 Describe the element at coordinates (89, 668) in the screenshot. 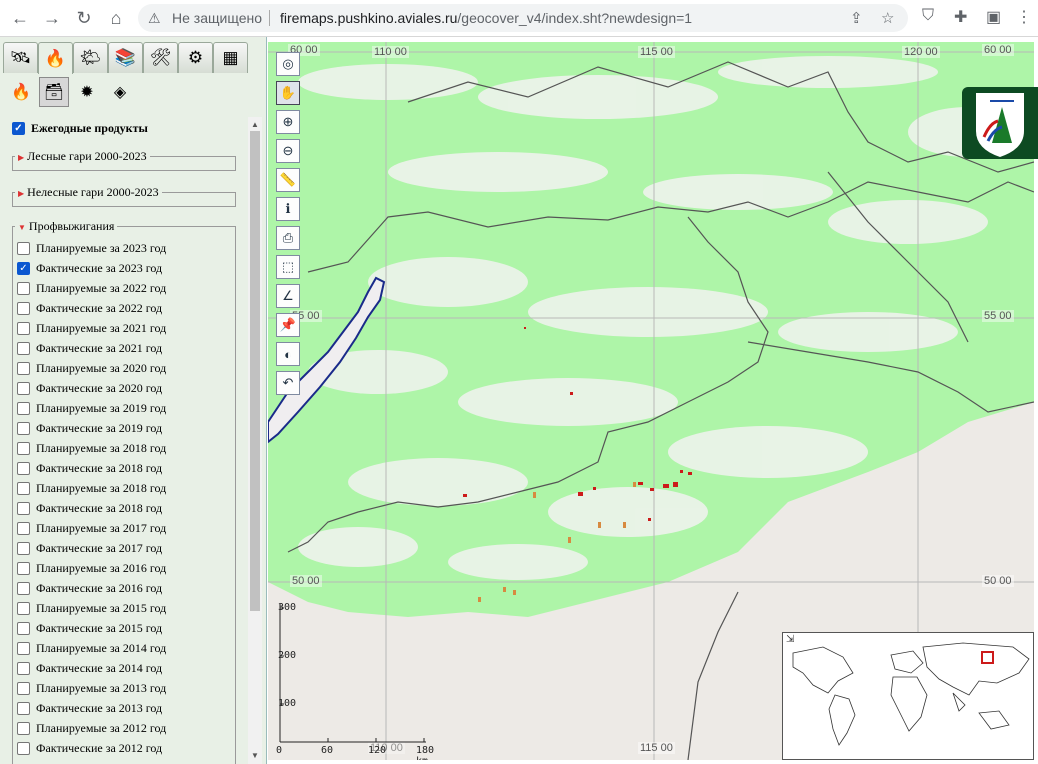

I see `prescribed-item: Фактические за 2014 год` at that location.